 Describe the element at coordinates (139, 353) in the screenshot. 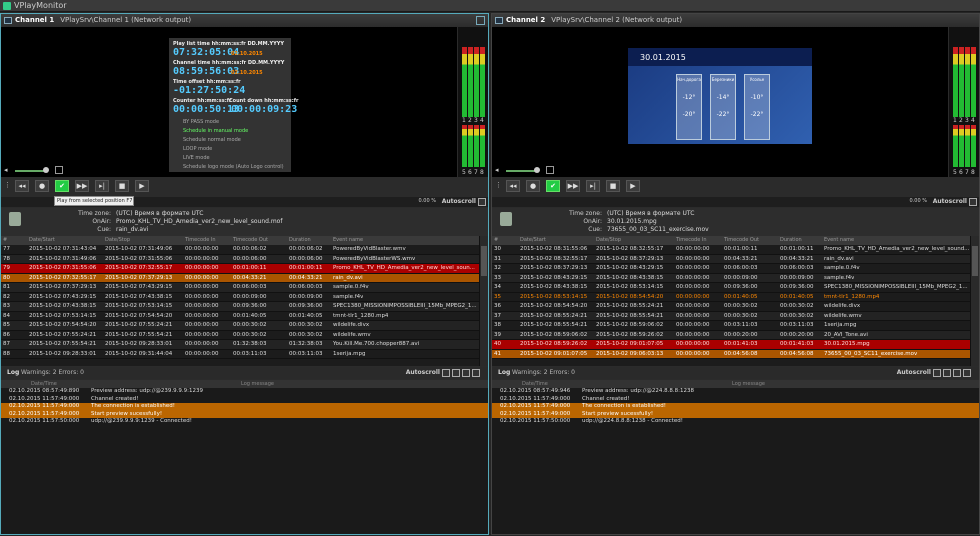

I see `table-cell: 2015-10-02 09:31:44:04` at that location.